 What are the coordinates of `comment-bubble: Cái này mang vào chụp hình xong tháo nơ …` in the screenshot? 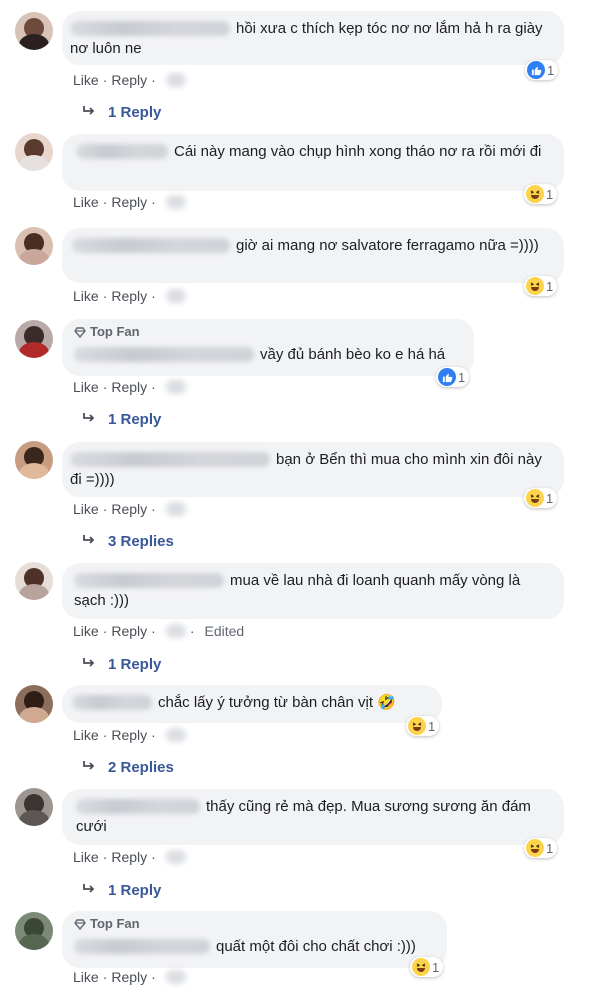 It's located at (313, 162).